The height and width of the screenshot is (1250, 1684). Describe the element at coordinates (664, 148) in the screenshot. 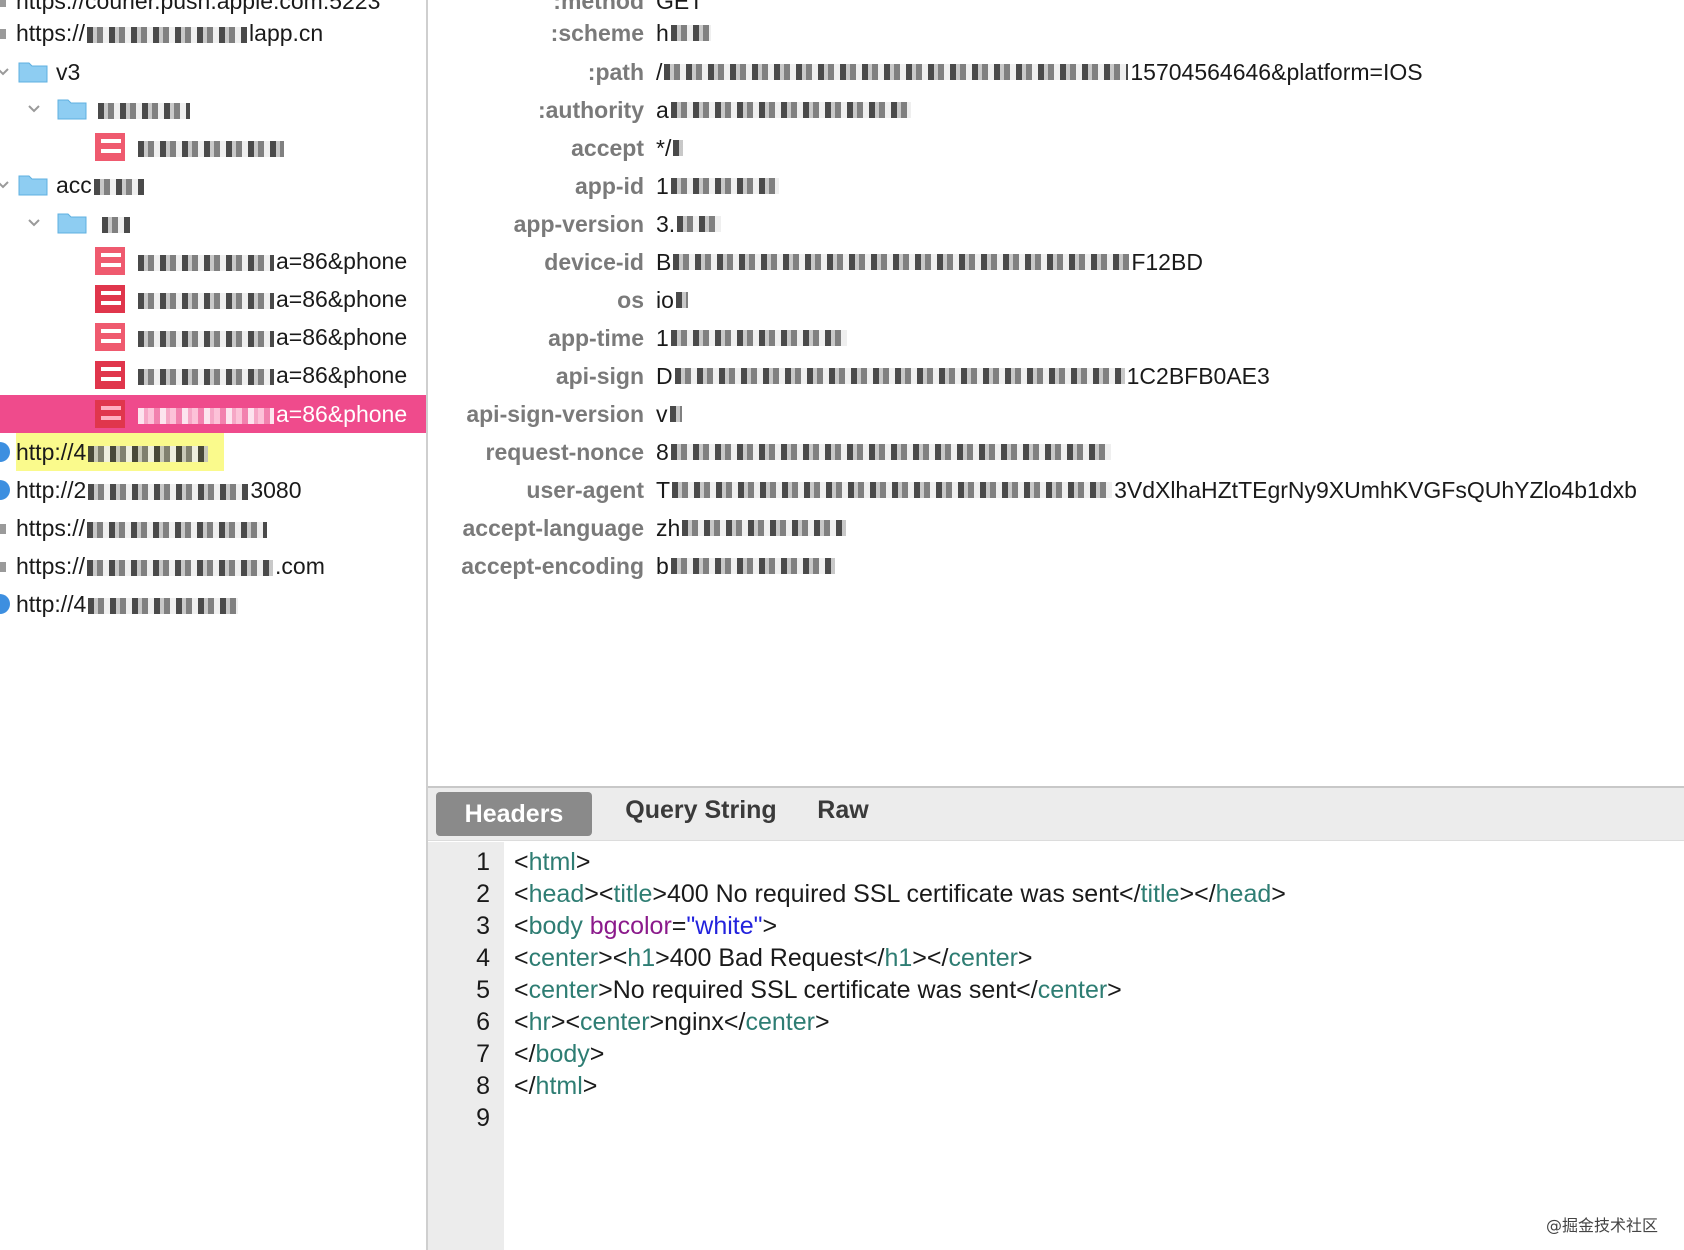

I see `header-value-prefix: */` at that location.